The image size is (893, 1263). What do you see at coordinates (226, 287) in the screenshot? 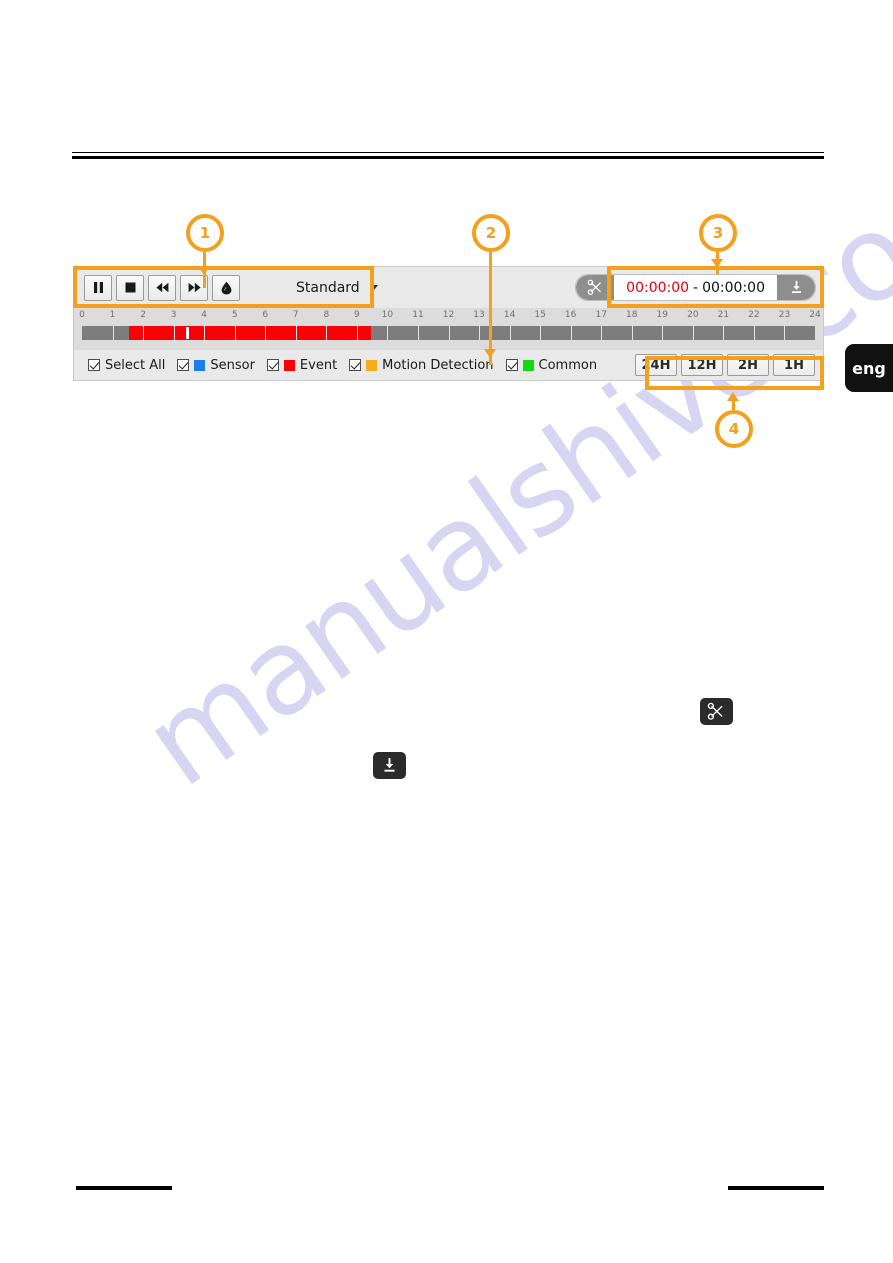
I see `watermark-button` at bounding box center [226, 287].